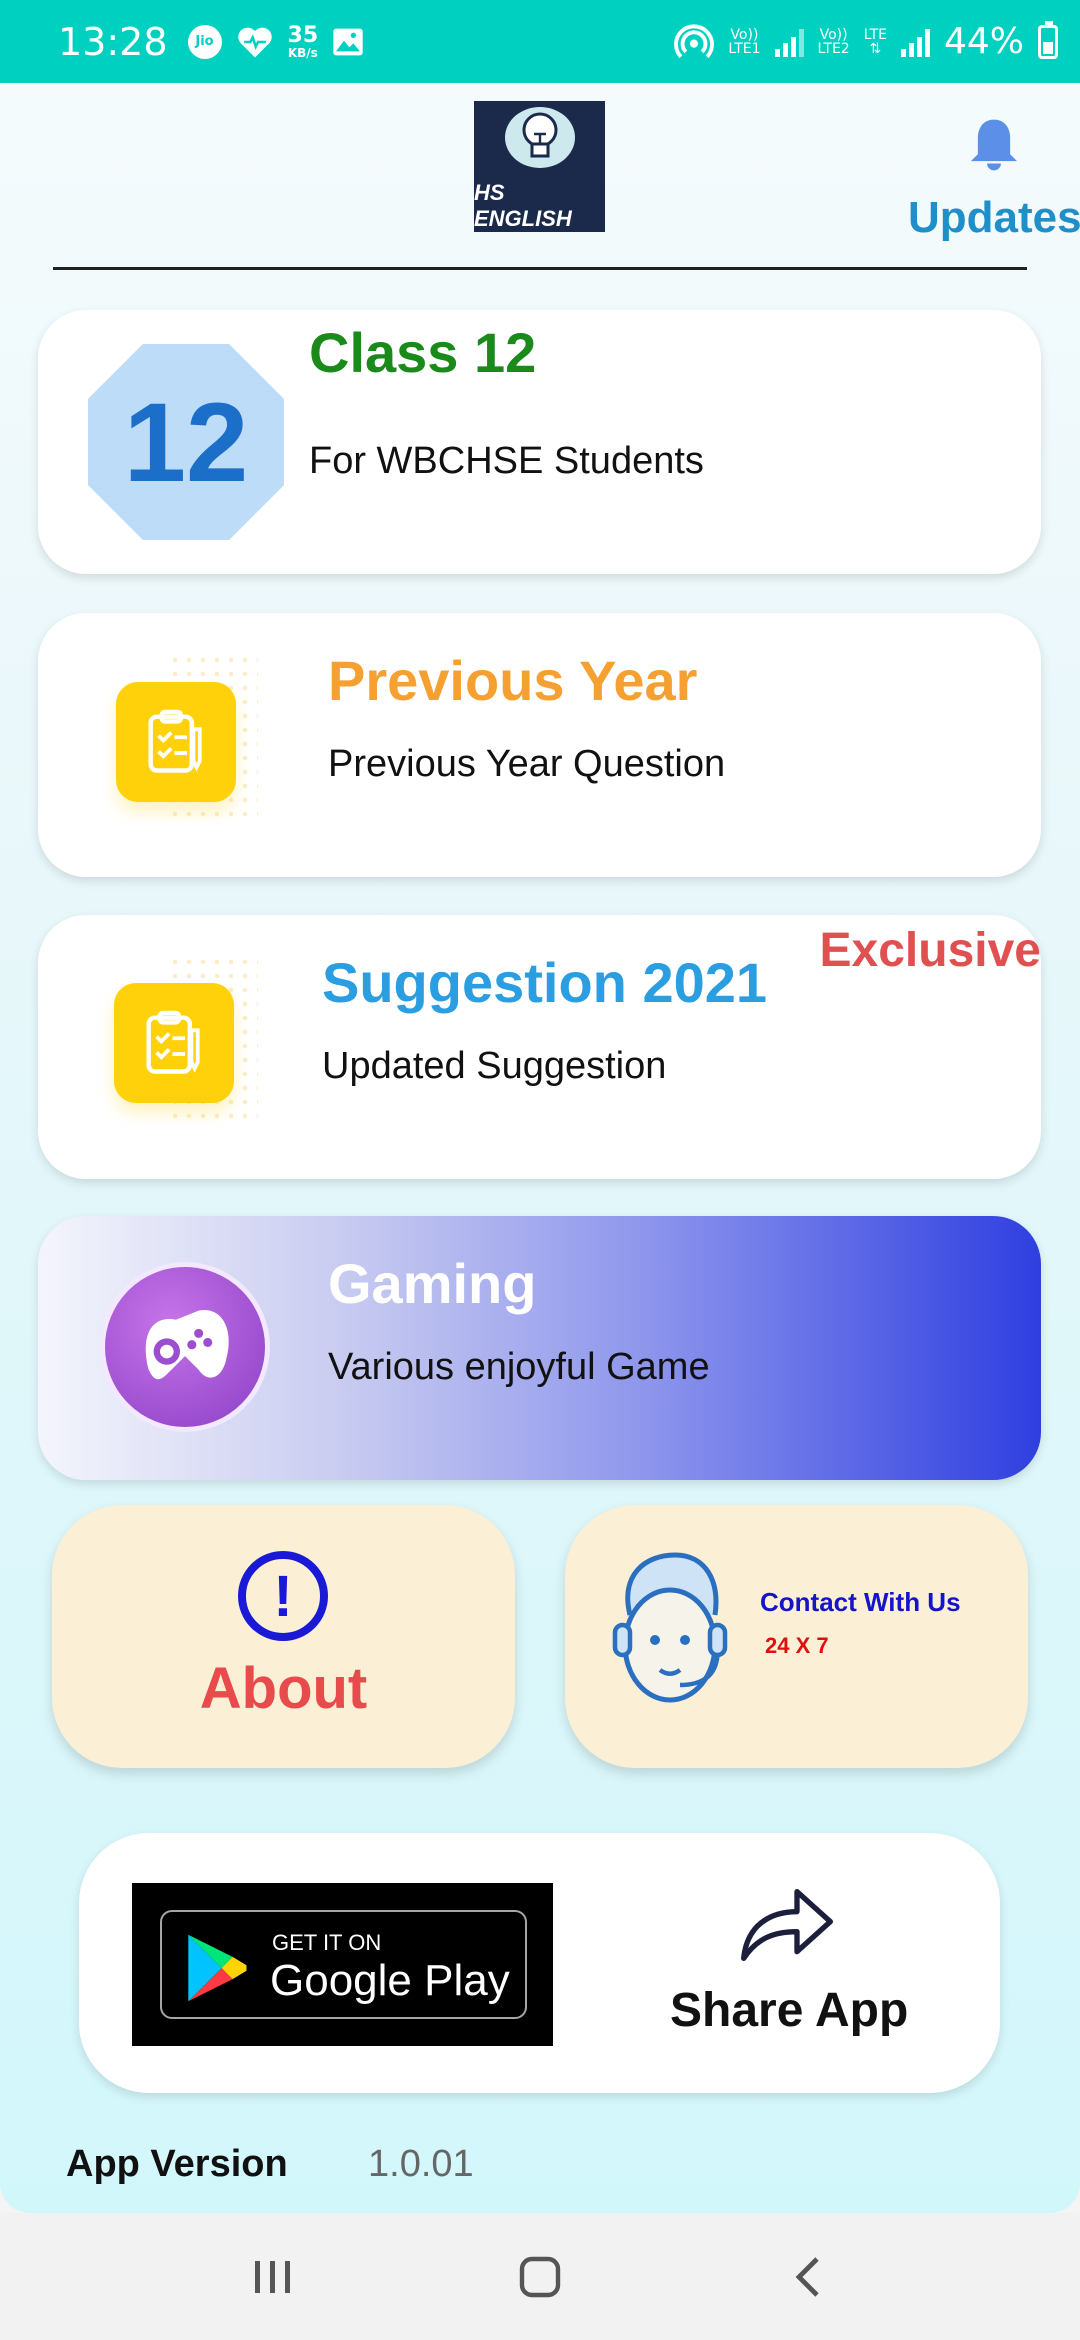 The width and height of the screenshot is (1080, 2340). Describe the element at coordinates (807, 2277) in the screenshot. I see `back-icon` at that location.